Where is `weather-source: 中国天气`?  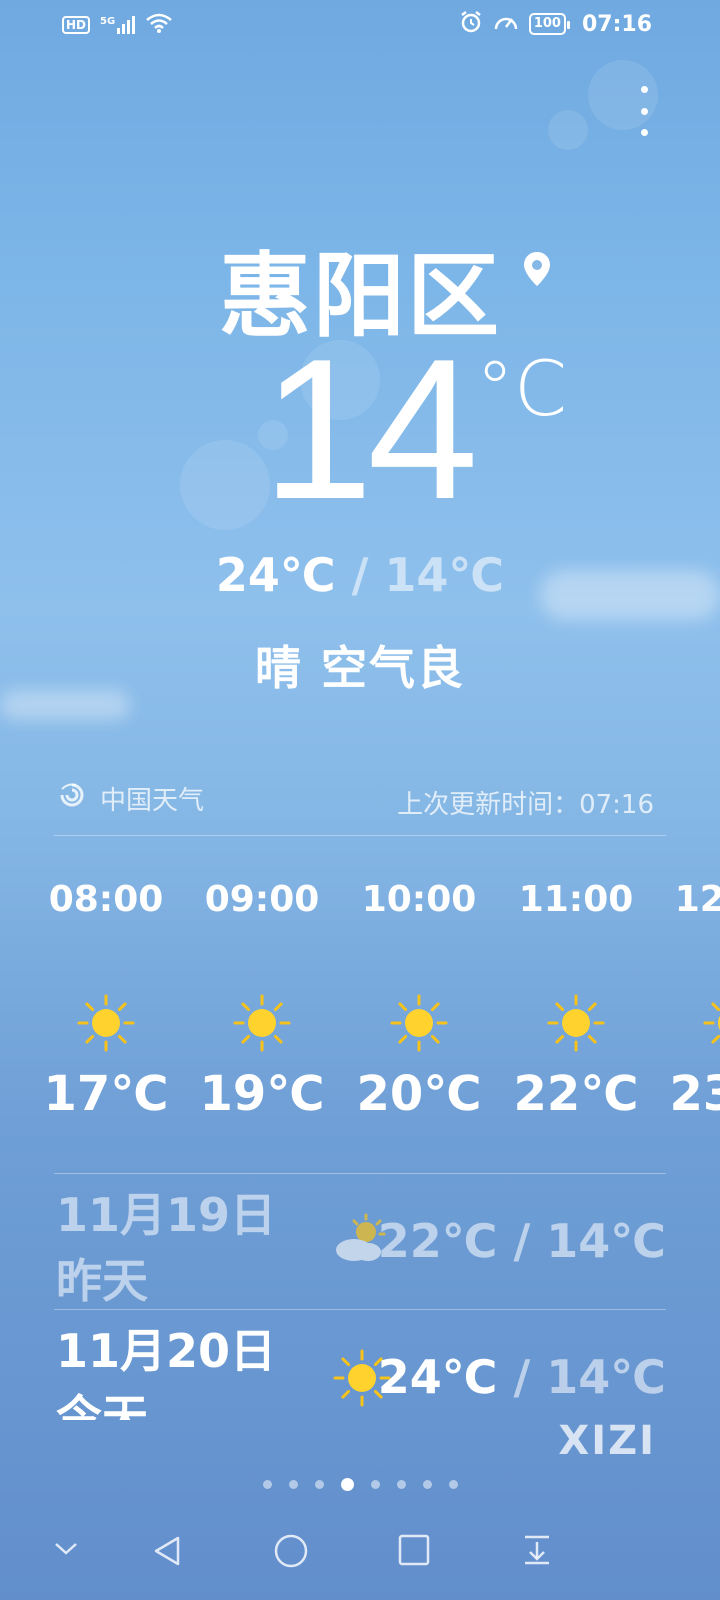 weather-source: 中国天气 is located at coordinates (131, 798).